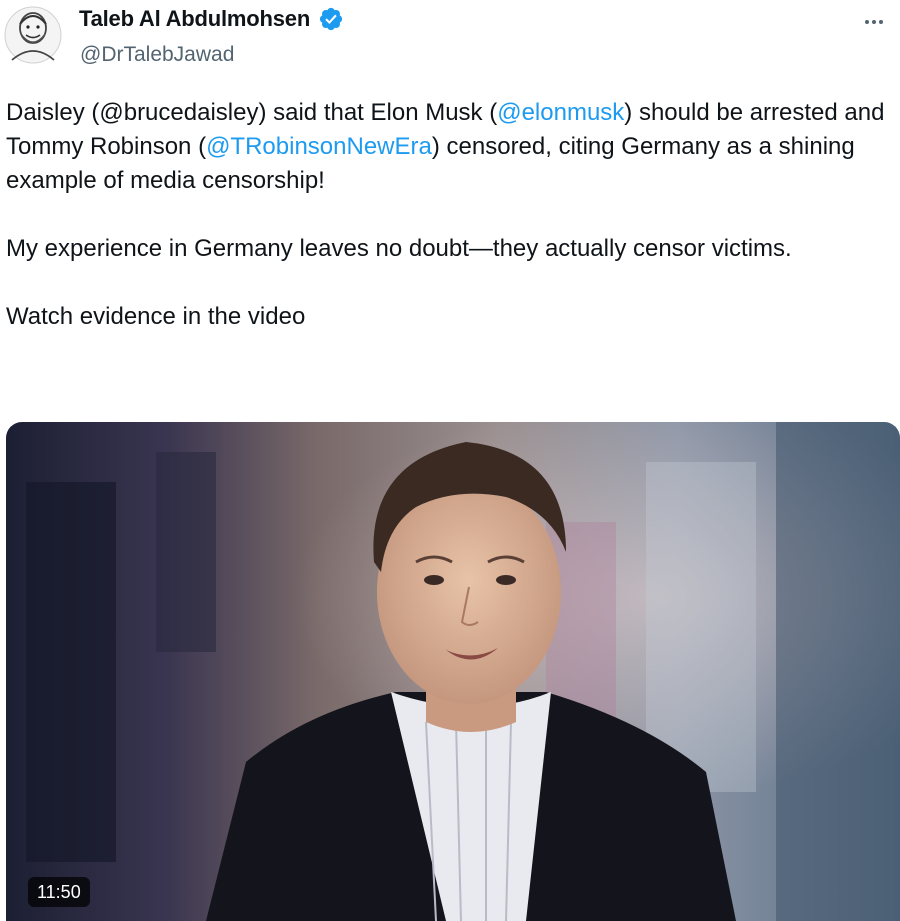  Describe the element at coordinates (194, 19) in the screenshot. I see `author-display-name: Taleb Al Abdulmohsen` at that location.